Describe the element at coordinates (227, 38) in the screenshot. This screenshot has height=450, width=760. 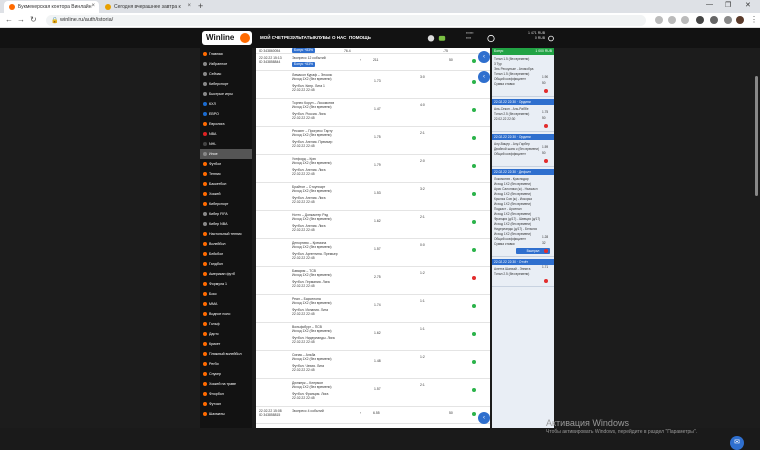
I see `logo: Winline` at that location.